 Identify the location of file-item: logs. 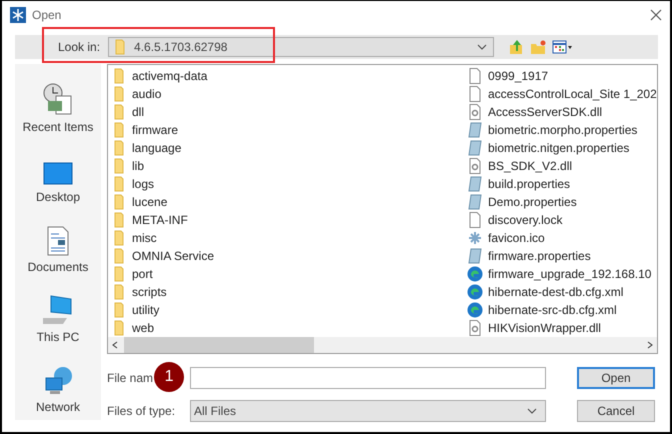
(143, 184).